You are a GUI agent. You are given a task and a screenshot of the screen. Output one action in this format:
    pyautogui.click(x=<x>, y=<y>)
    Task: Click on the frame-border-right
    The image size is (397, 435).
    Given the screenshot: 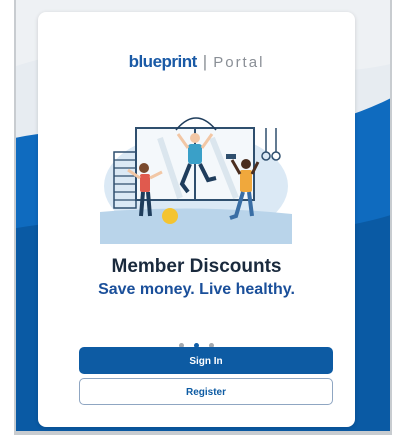 What is the action you would take?
    pyautogui.click(x=391, y=217)
    